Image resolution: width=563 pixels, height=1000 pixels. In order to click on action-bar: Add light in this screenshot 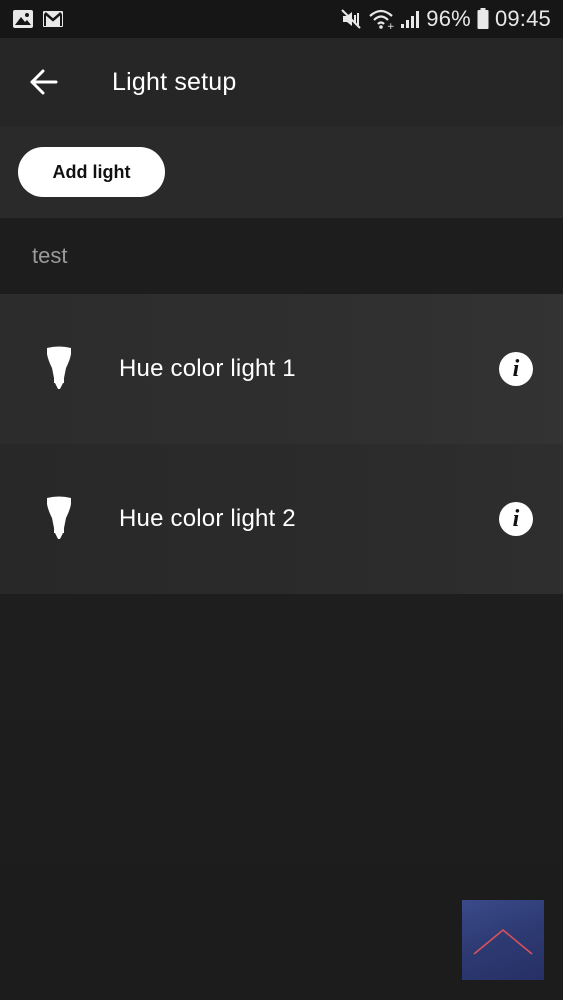, I will do `click(281, 172)`.